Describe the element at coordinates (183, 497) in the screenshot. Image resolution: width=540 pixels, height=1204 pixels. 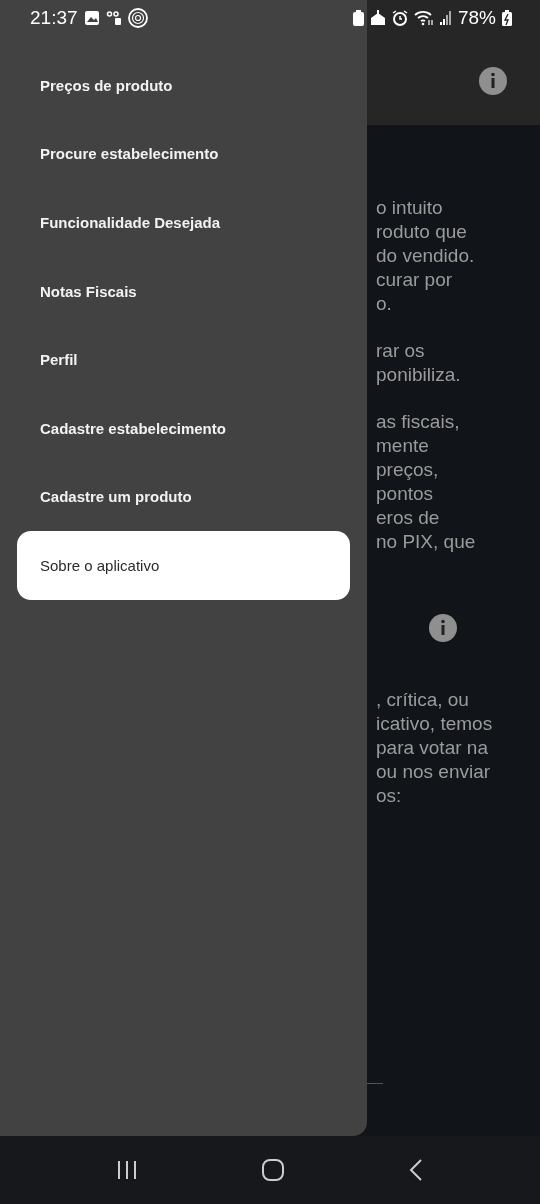
I see `drawer-item: Cadastre um produto` at that location.